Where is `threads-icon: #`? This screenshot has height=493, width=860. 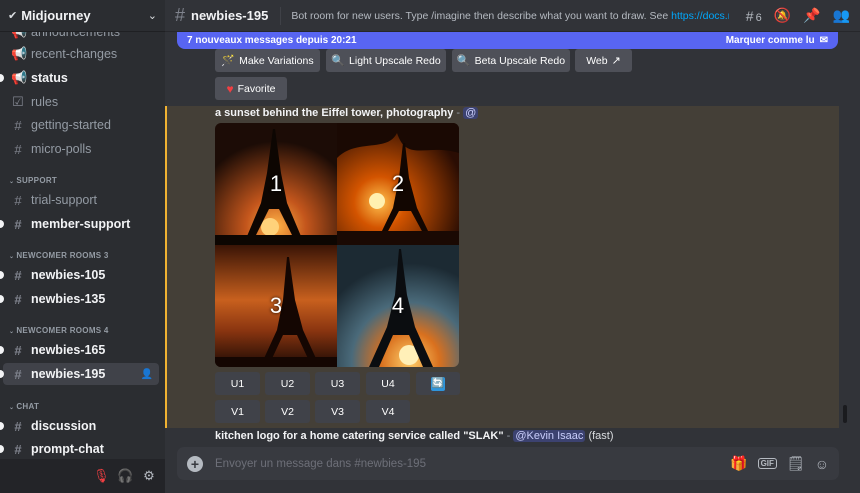
threads-icon: # is located at coordinates (749, 15).